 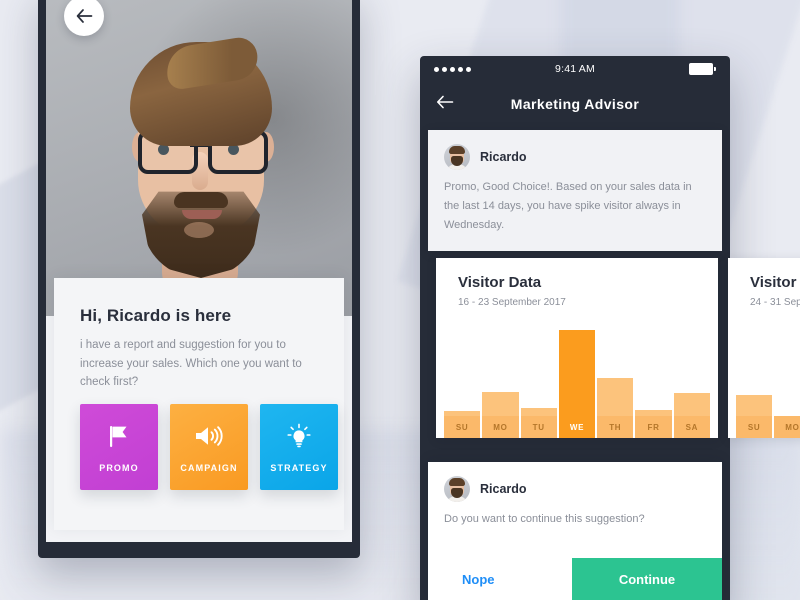 What do you see at coordinates (681, 69) in the screenshot?
I see `battery-full-icon` at bounding box center [681, 69].